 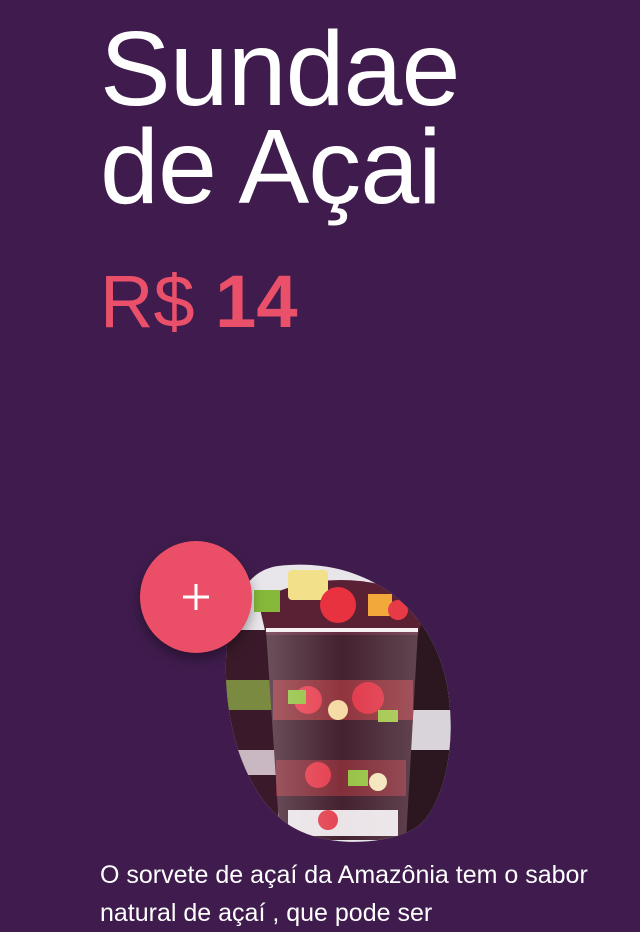 I want to click on product-title-line-2: de Açai, so click(x=271, y=167).